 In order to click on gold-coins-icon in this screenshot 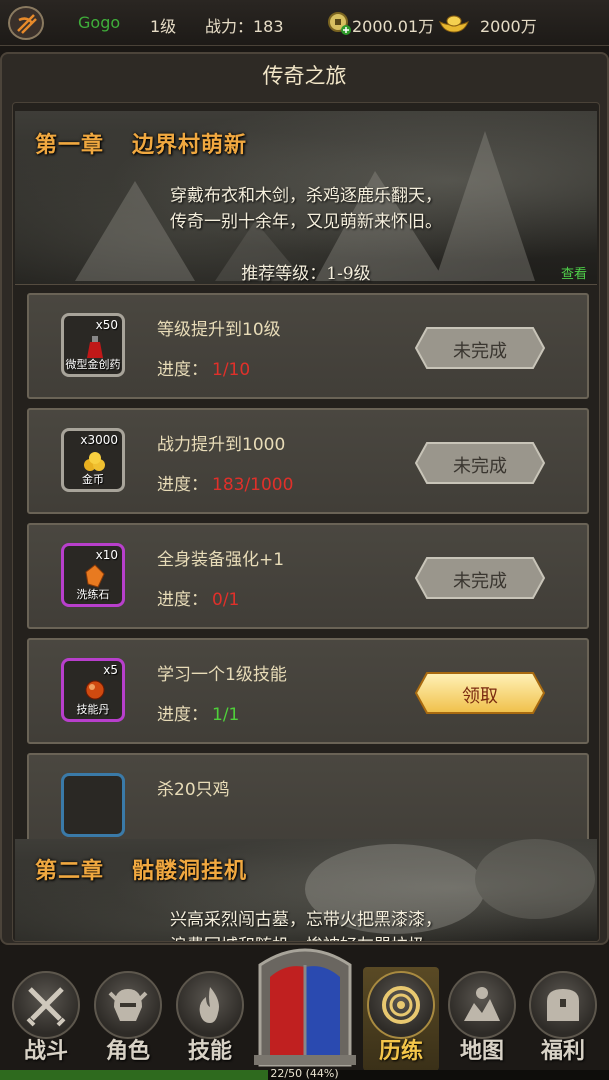, I will do `click(94, 461)`.